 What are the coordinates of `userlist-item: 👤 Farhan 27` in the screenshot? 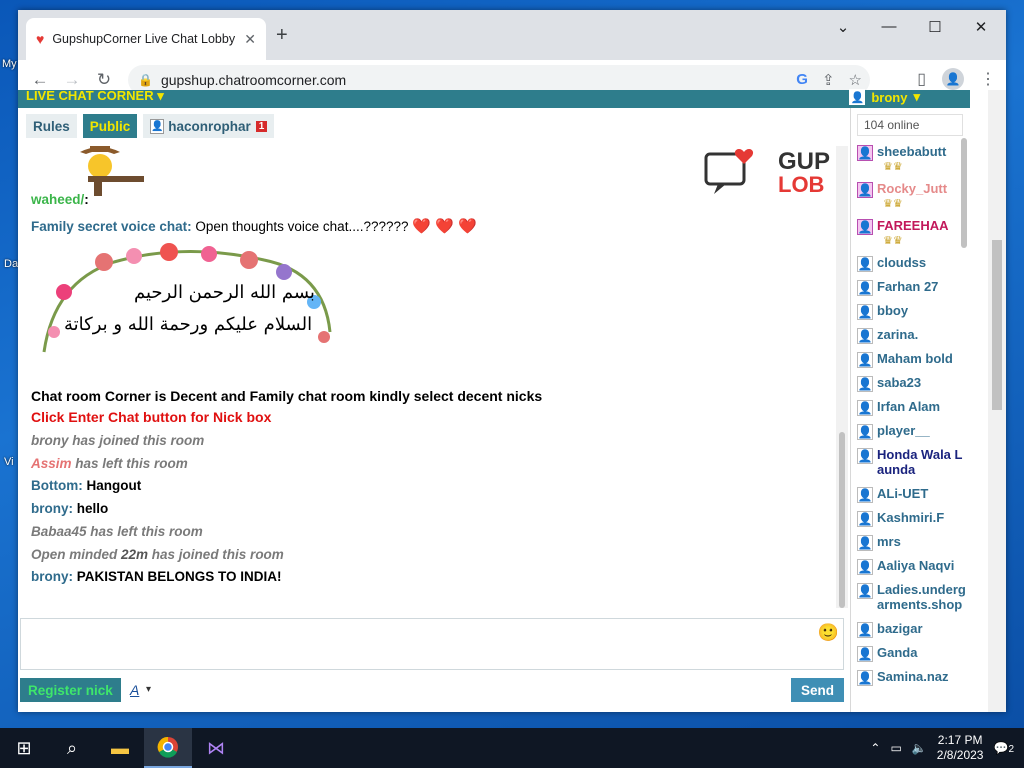 It's located at (912, 287).